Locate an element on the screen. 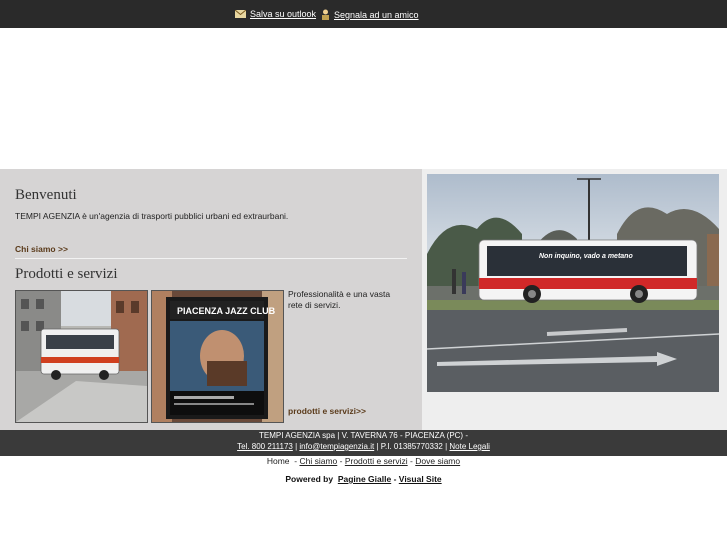  visual-site-link: Visual Site is located at coordinates (420, 479).